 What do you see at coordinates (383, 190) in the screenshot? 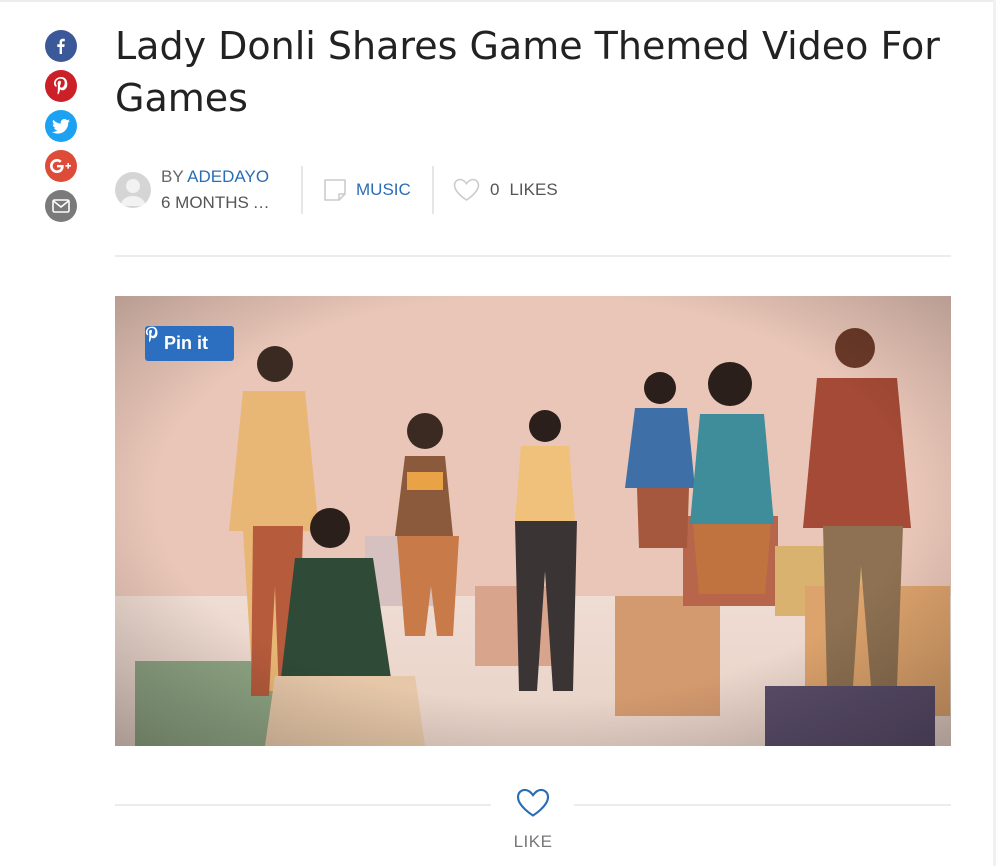
I see `category-label: MUSIC` at bounding box center [383, 190].